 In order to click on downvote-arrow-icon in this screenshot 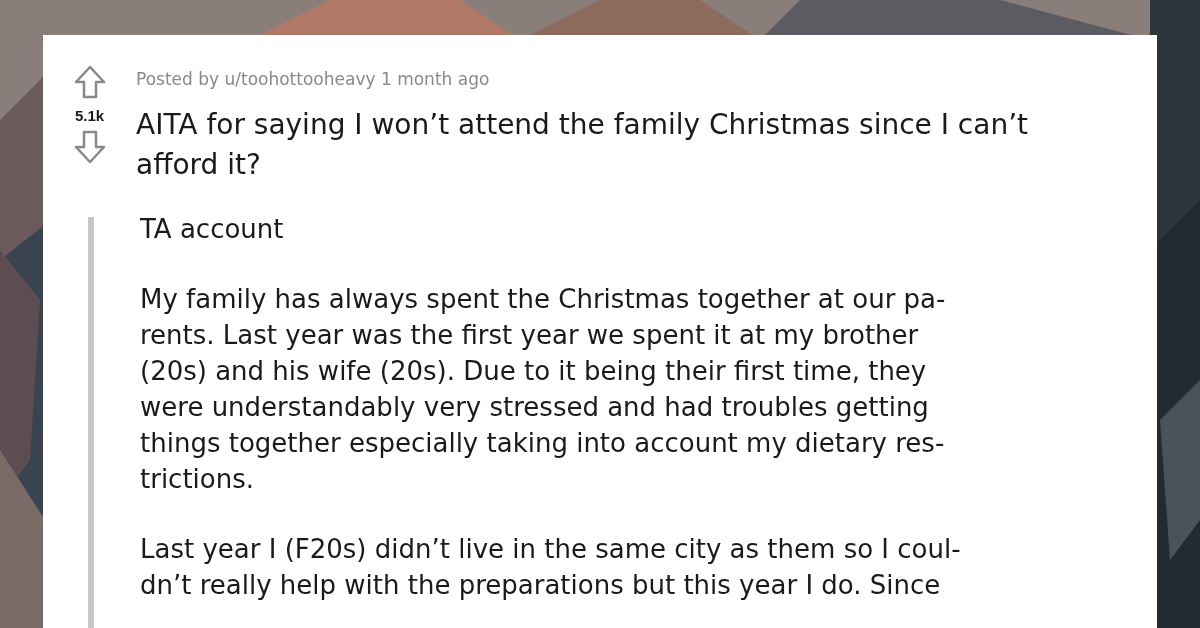, I will do `click(89, 147)`.